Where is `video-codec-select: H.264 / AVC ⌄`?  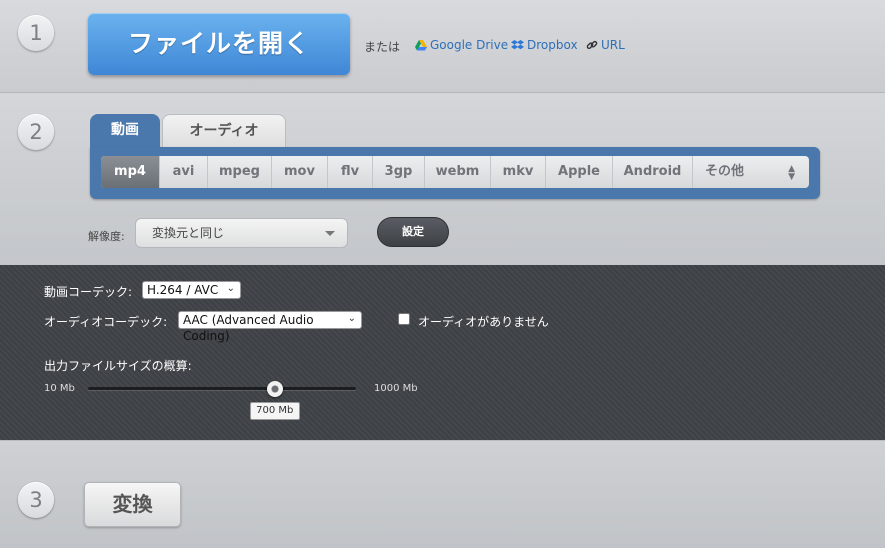 video-codec-select: H.264 / AVC ⌄ is located at coordinates (191, 290).